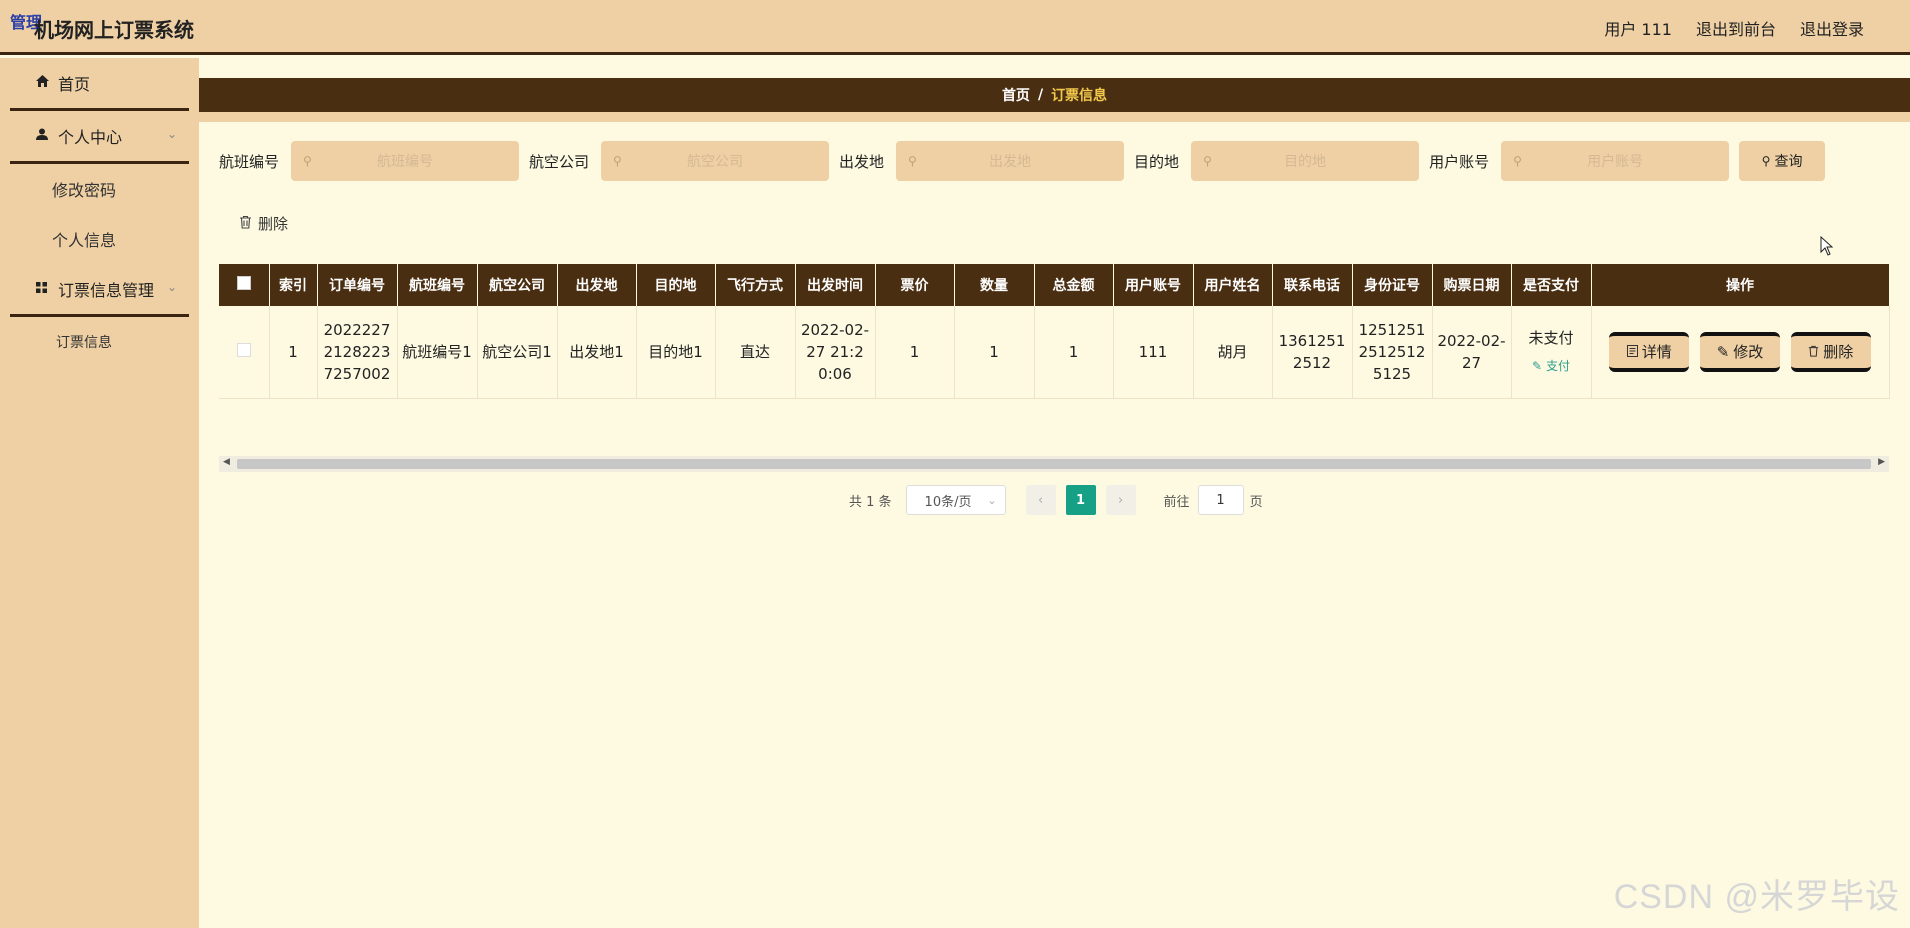 Image resolution: width=1910 pixels, height=928 pixels. Describe the element at coordinates (1632, 352) in the screenshot. I see `document-icon` at that location.